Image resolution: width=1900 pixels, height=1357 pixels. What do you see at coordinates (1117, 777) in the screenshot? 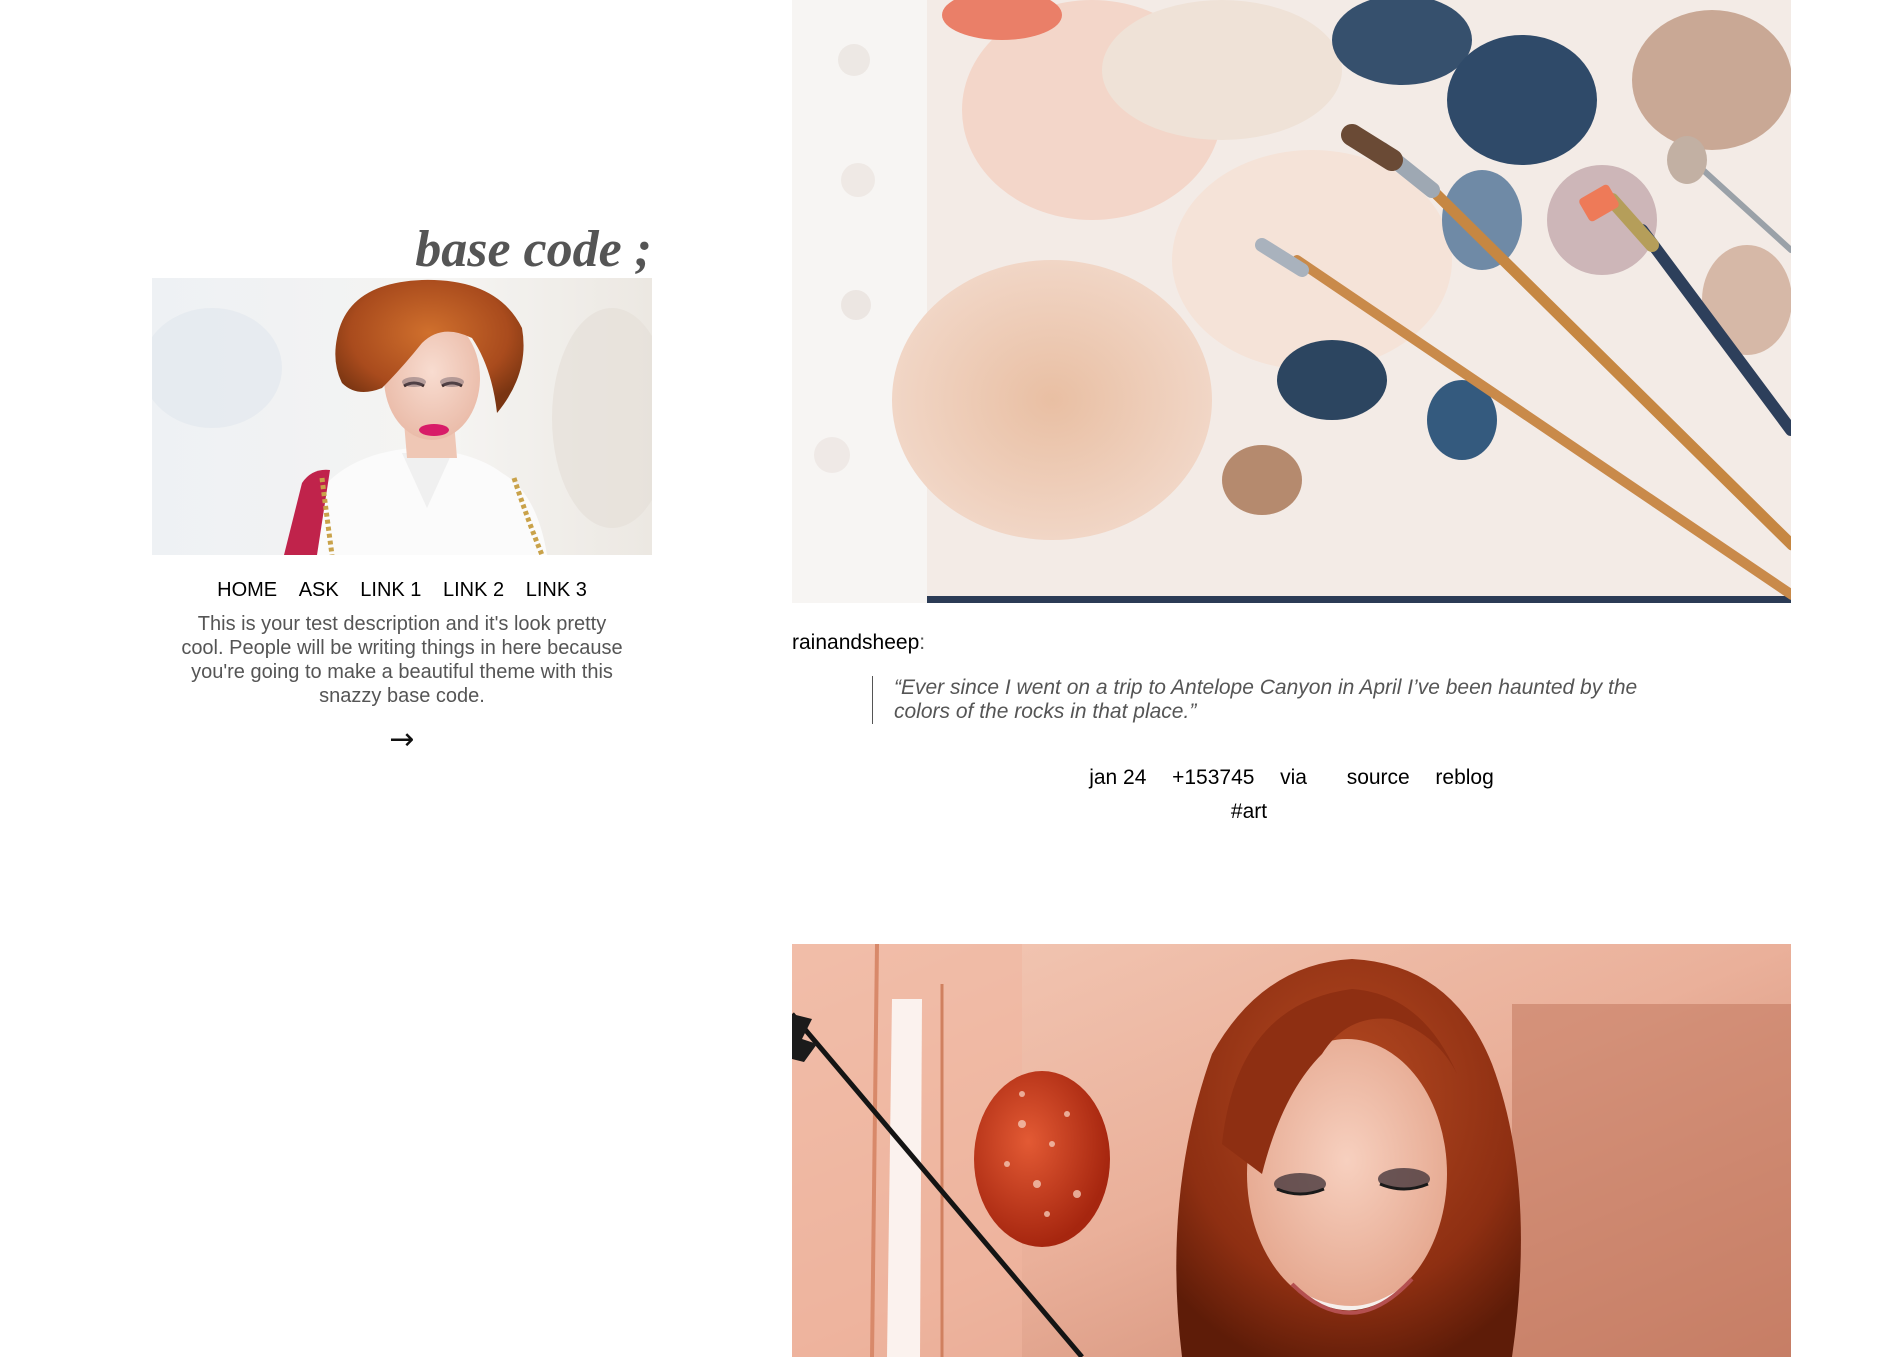
I see `post-date: jan 24` at bounding box center [1117, 777].